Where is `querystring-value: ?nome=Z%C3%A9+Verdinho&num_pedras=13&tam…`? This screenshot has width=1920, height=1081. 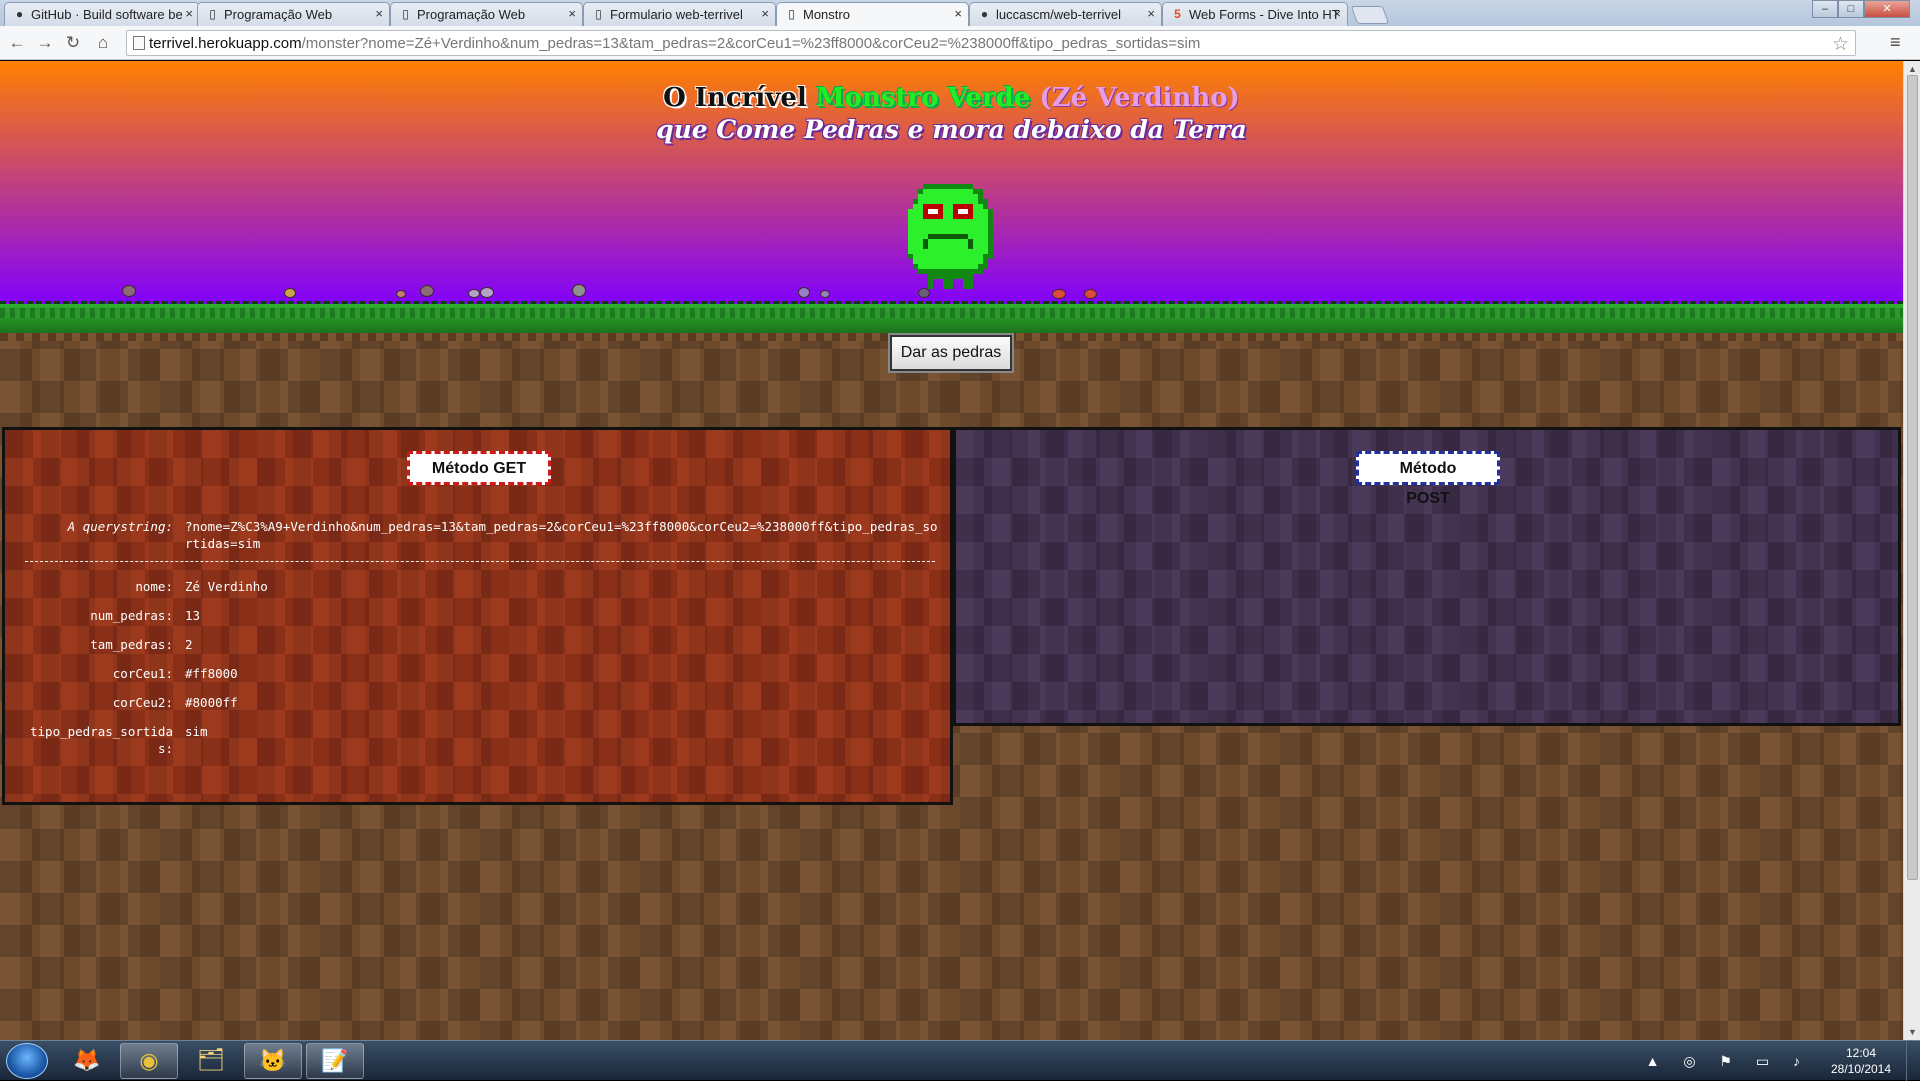 querystring-value: ?nome=Z%C3%A9+Verdinho&num_pedras=13&tam… is located at coordinates (561, 535).